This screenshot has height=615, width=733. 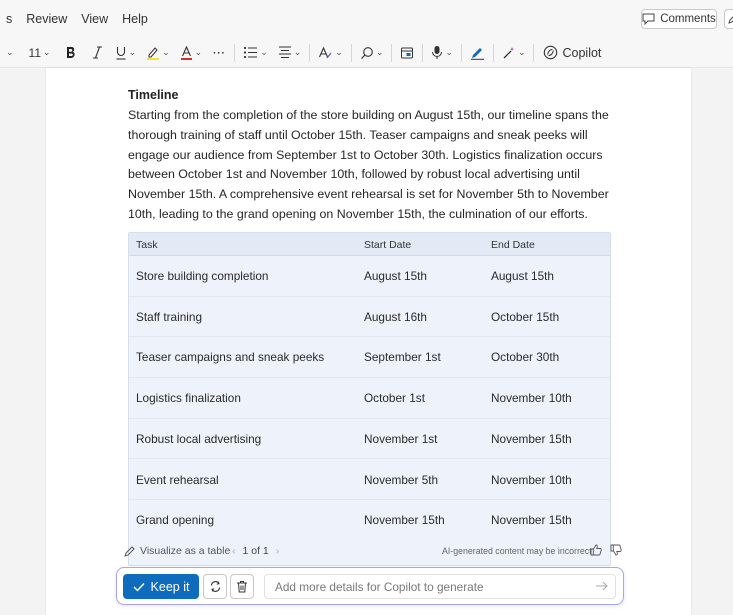 I want to click on header-start-date: Start Date, so click(x=388, y=245).